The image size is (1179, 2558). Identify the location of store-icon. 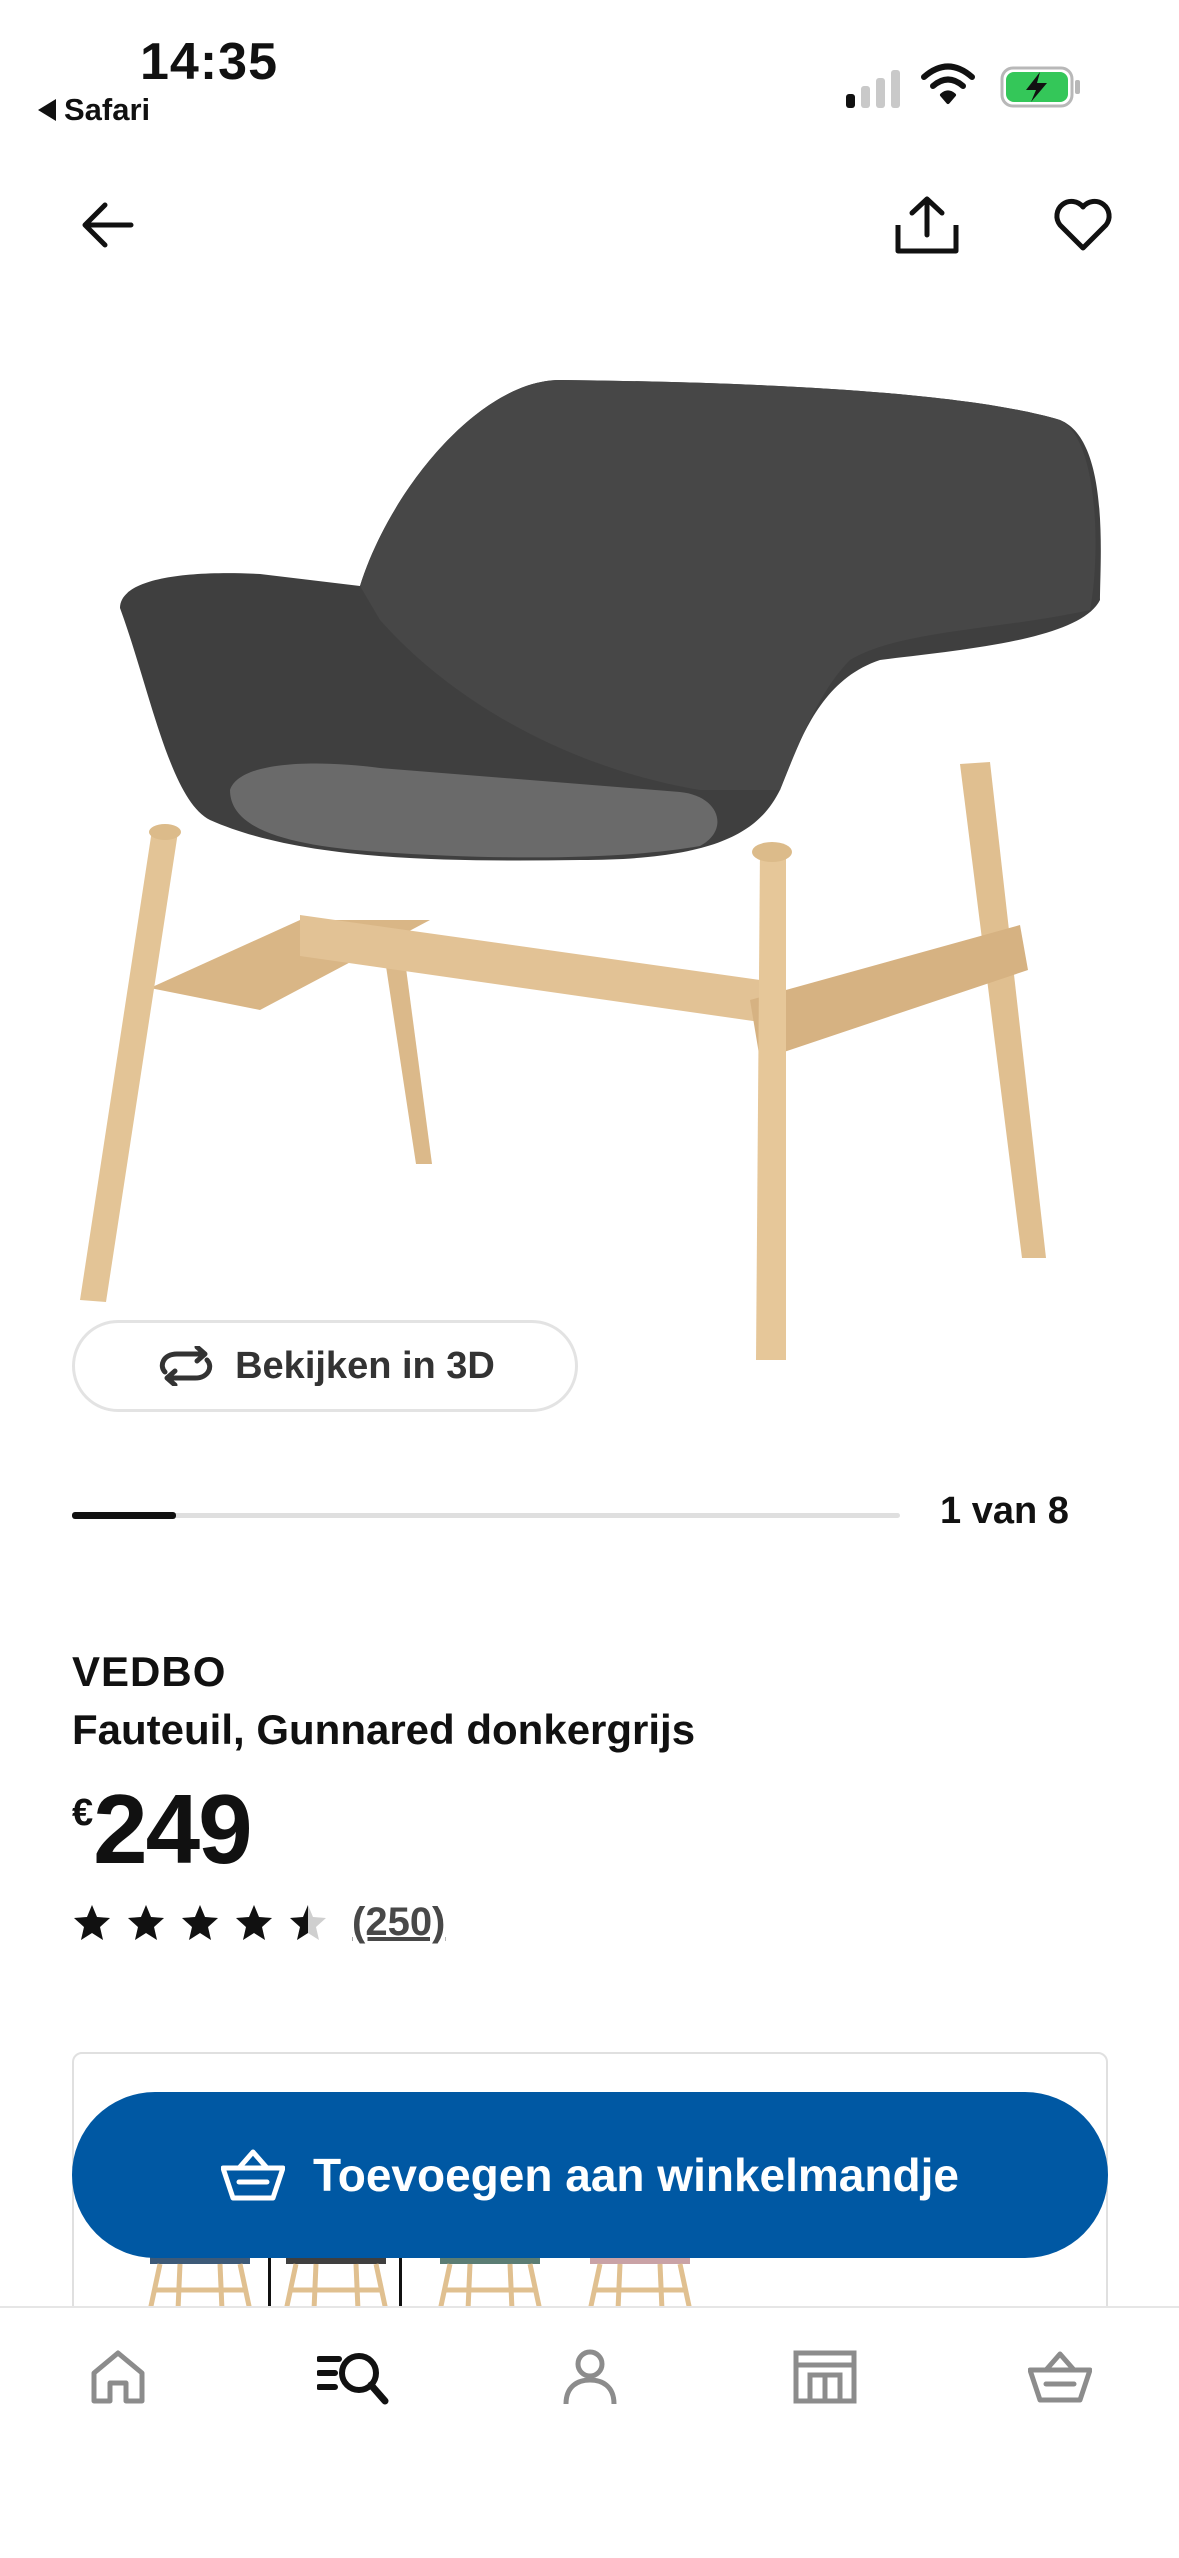
(825, 2377).